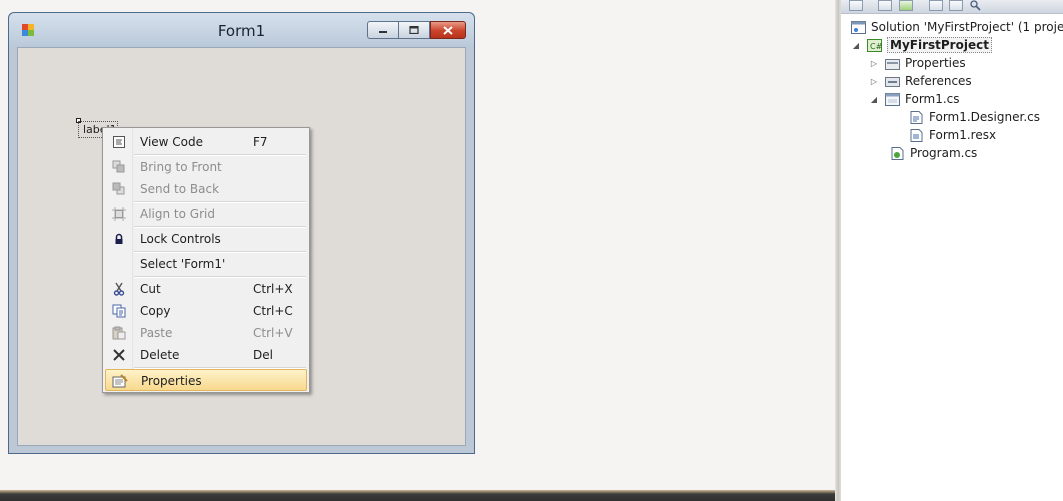 This screenshot has width=1063, height=501. What do you see at coordinates (974, 117) in the screenshot?
I see `tree-item-form1-designer-cs: Form1.Designer.cs` at bounding box center [974, 117].